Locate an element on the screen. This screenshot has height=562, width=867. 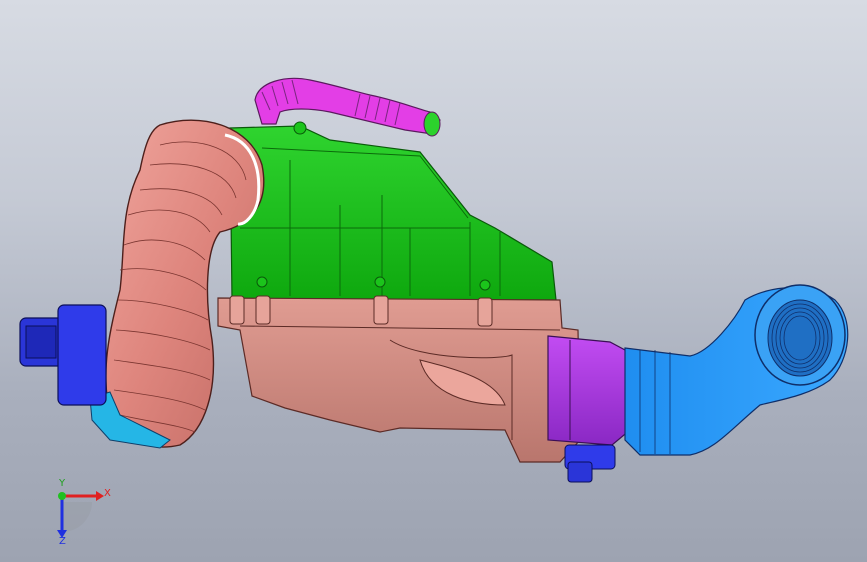
y-axis-label: Y is located at coordinates (62, 483).